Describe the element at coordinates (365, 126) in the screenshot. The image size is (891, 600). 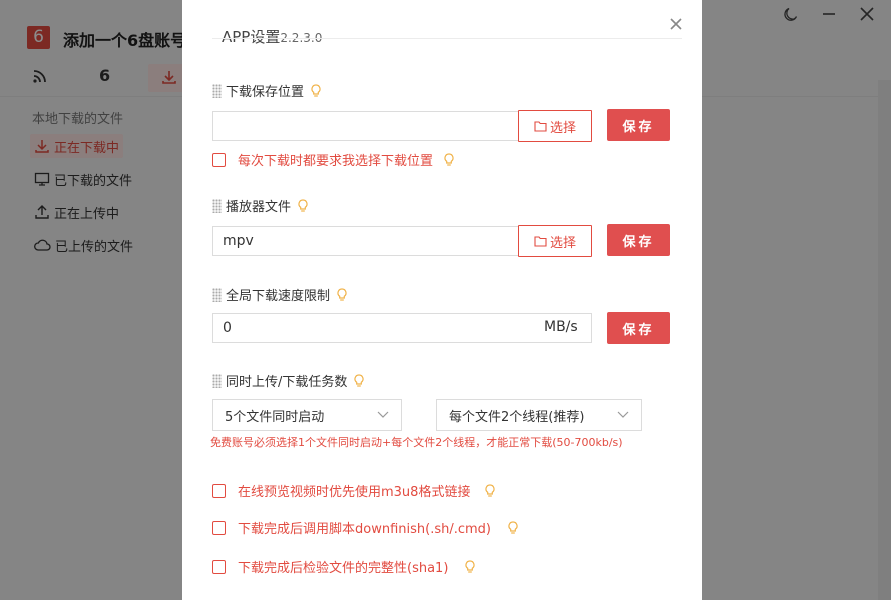
I see `download-location-input` at that location.